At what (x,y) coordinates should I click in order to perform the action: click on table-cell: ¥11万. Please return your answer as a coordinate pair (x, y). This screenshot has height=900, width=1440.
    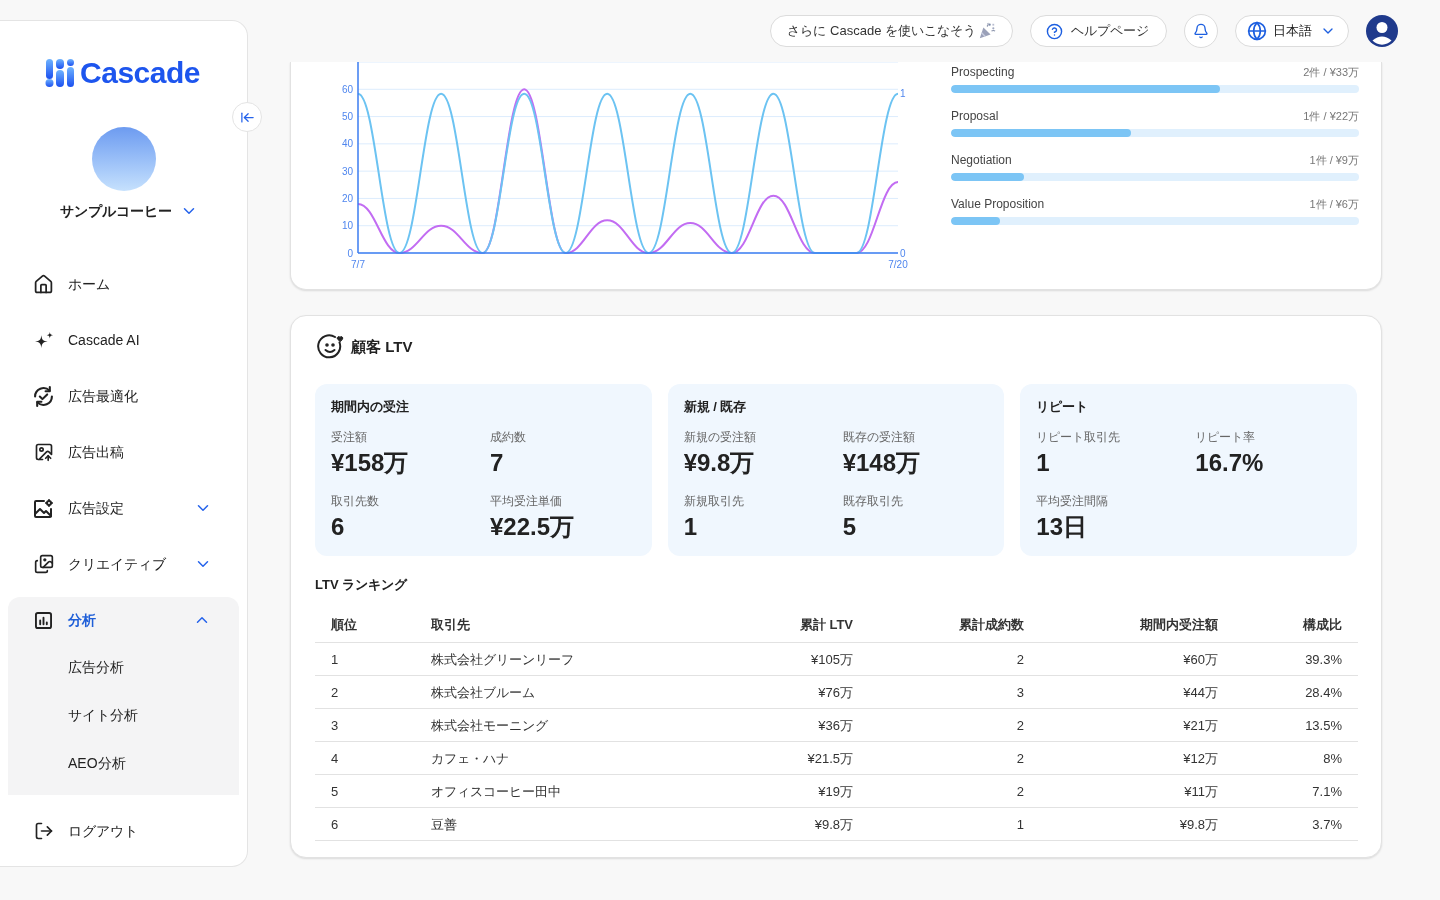
    Looking at the image, I should click on (1137, 791).